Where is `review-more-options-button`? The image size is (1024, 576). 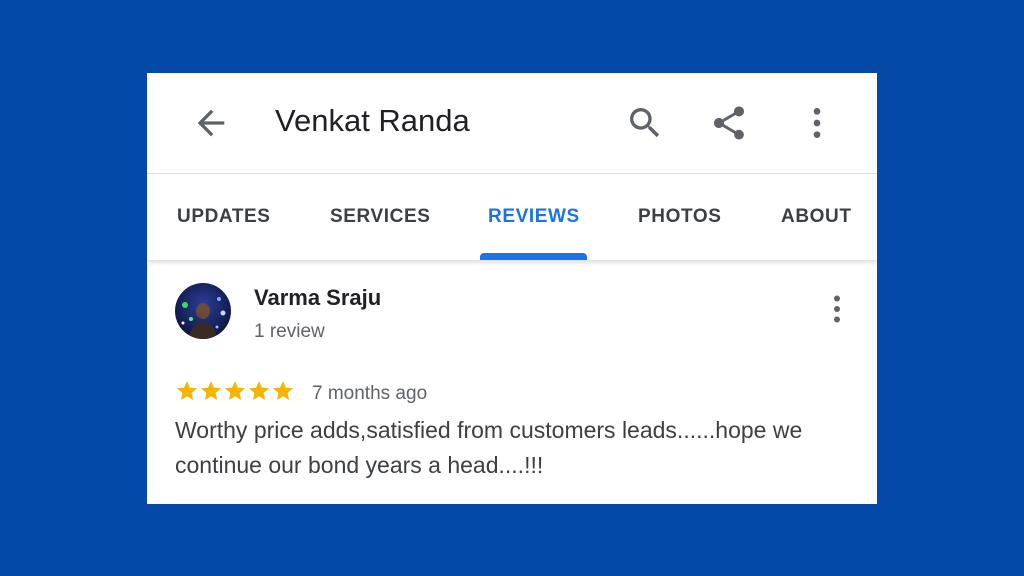 review-more-options-button is located at coordinates (837, 309).